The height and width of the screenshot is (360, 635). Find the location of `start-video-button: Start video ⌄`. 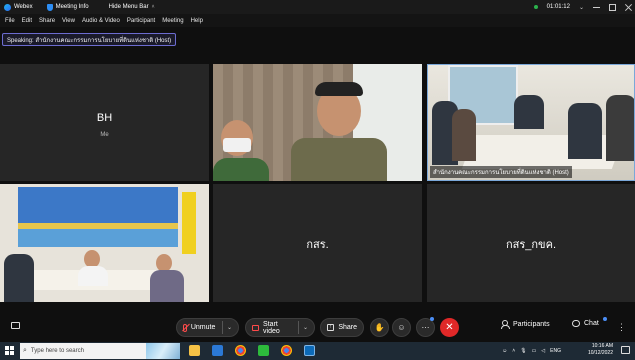

start-video-button: Start video ⌄ is located at coordinates (280, 327).